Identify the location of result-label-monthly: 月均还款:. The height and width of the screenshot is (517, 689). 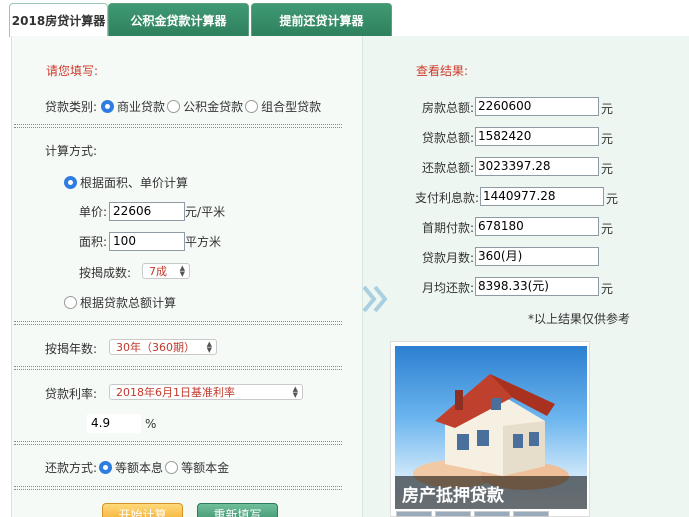
(447, 288).